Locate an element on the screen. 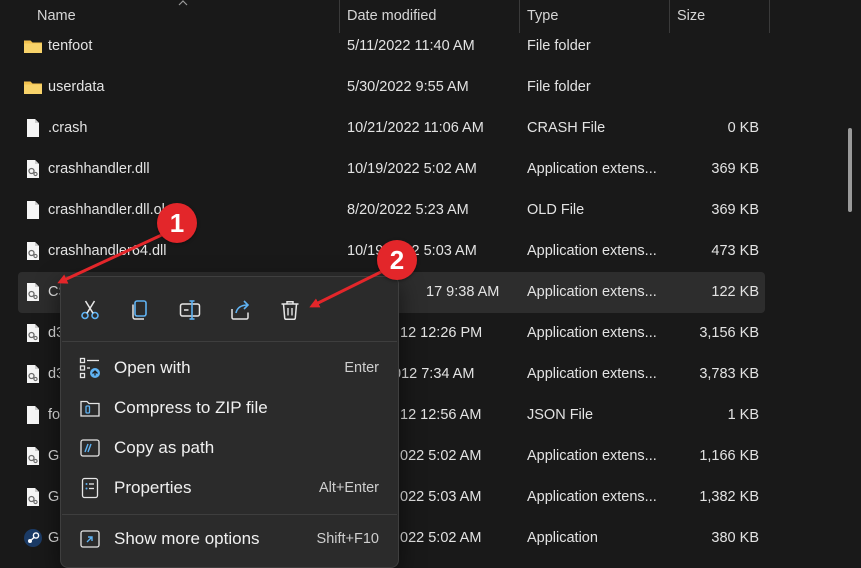  copy-icon is located at coordinates (140, 310).